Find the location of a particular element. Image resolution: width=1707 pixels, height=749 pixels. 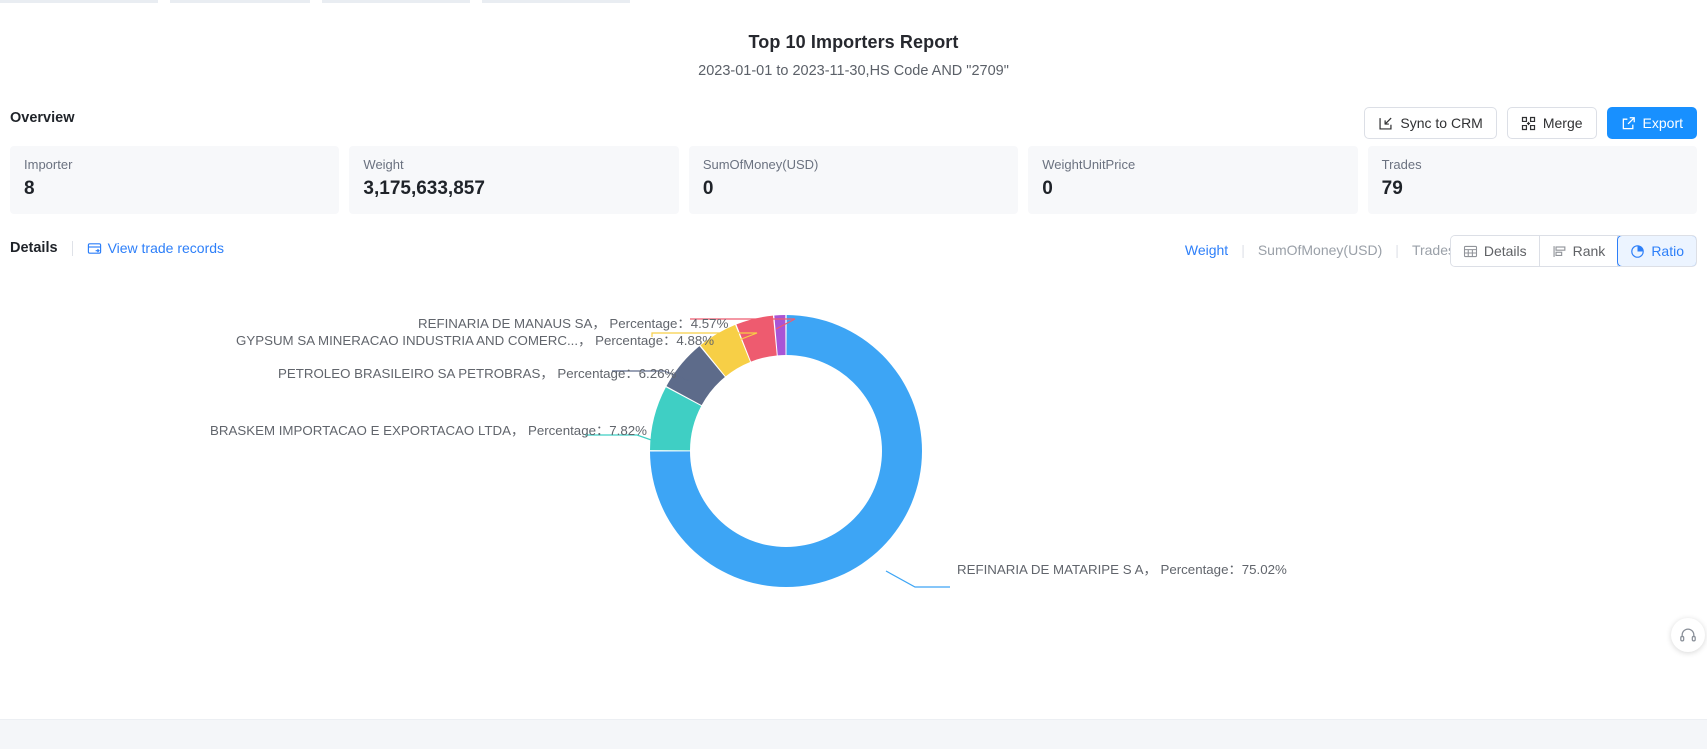

leader-line is located at coordinates (917, 579).